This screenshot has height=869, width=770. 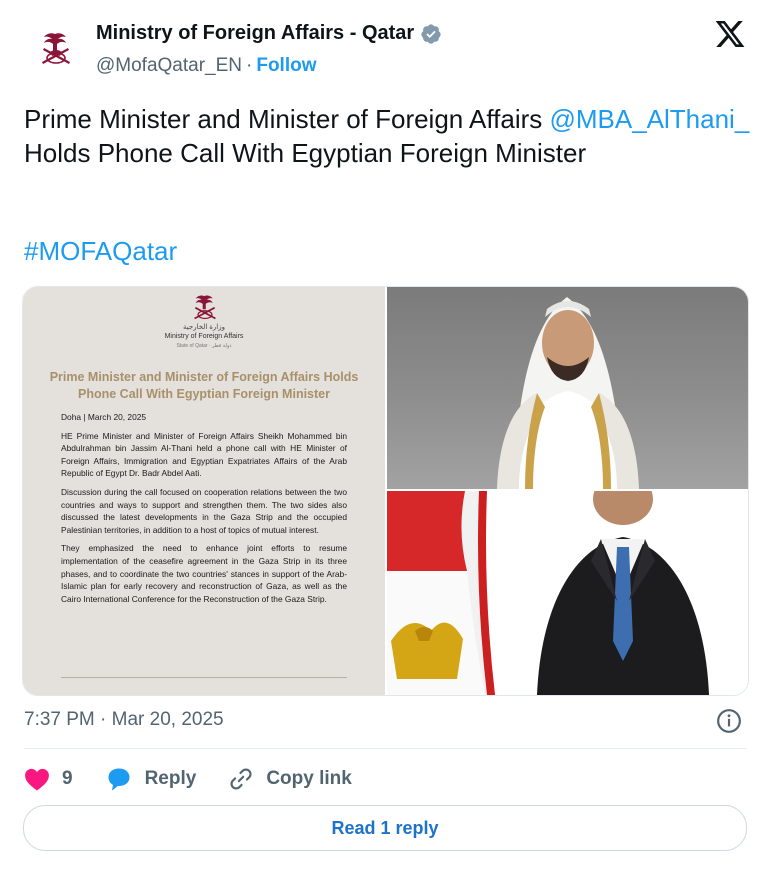 I want to click on like-button: 9, so click(x=48, y=779).